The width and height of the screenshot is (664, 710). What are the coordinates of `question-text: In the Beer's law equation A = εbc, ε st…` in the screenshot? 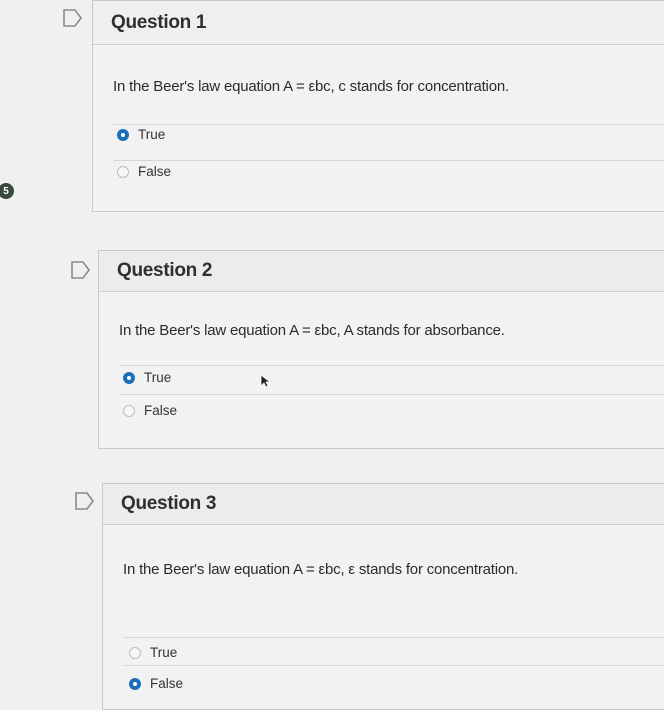 It's located at (321, 569).